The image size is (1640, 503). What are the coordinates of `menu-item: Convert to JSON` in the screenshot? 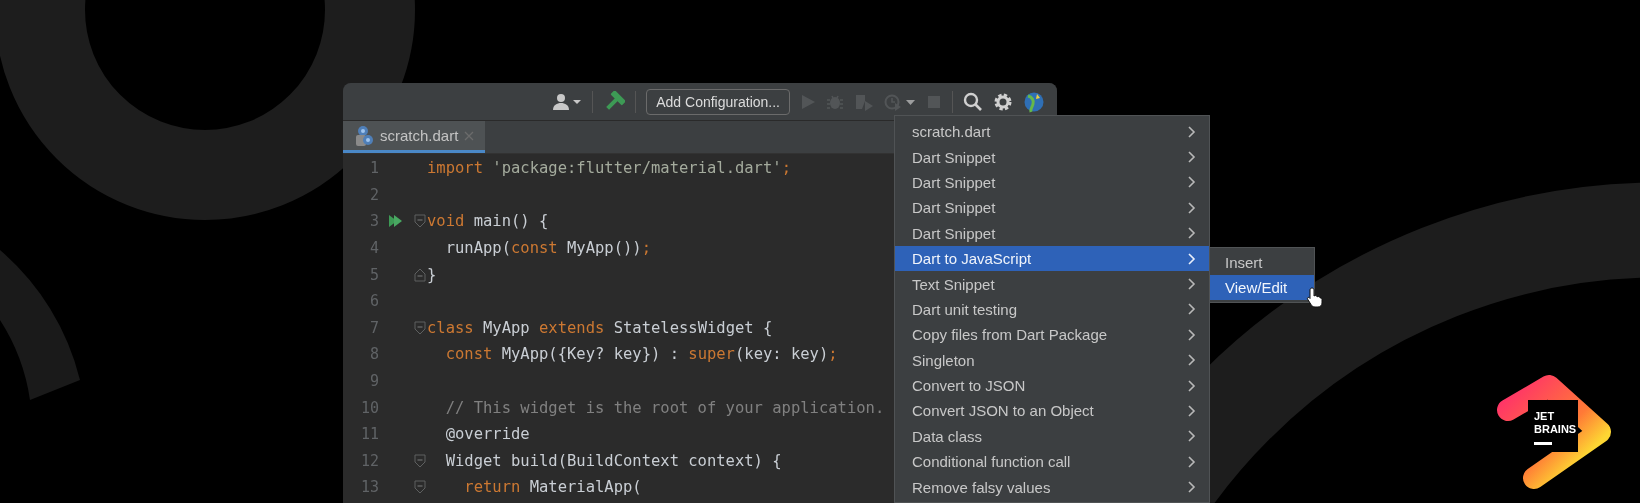 It's located at (1052, 385).